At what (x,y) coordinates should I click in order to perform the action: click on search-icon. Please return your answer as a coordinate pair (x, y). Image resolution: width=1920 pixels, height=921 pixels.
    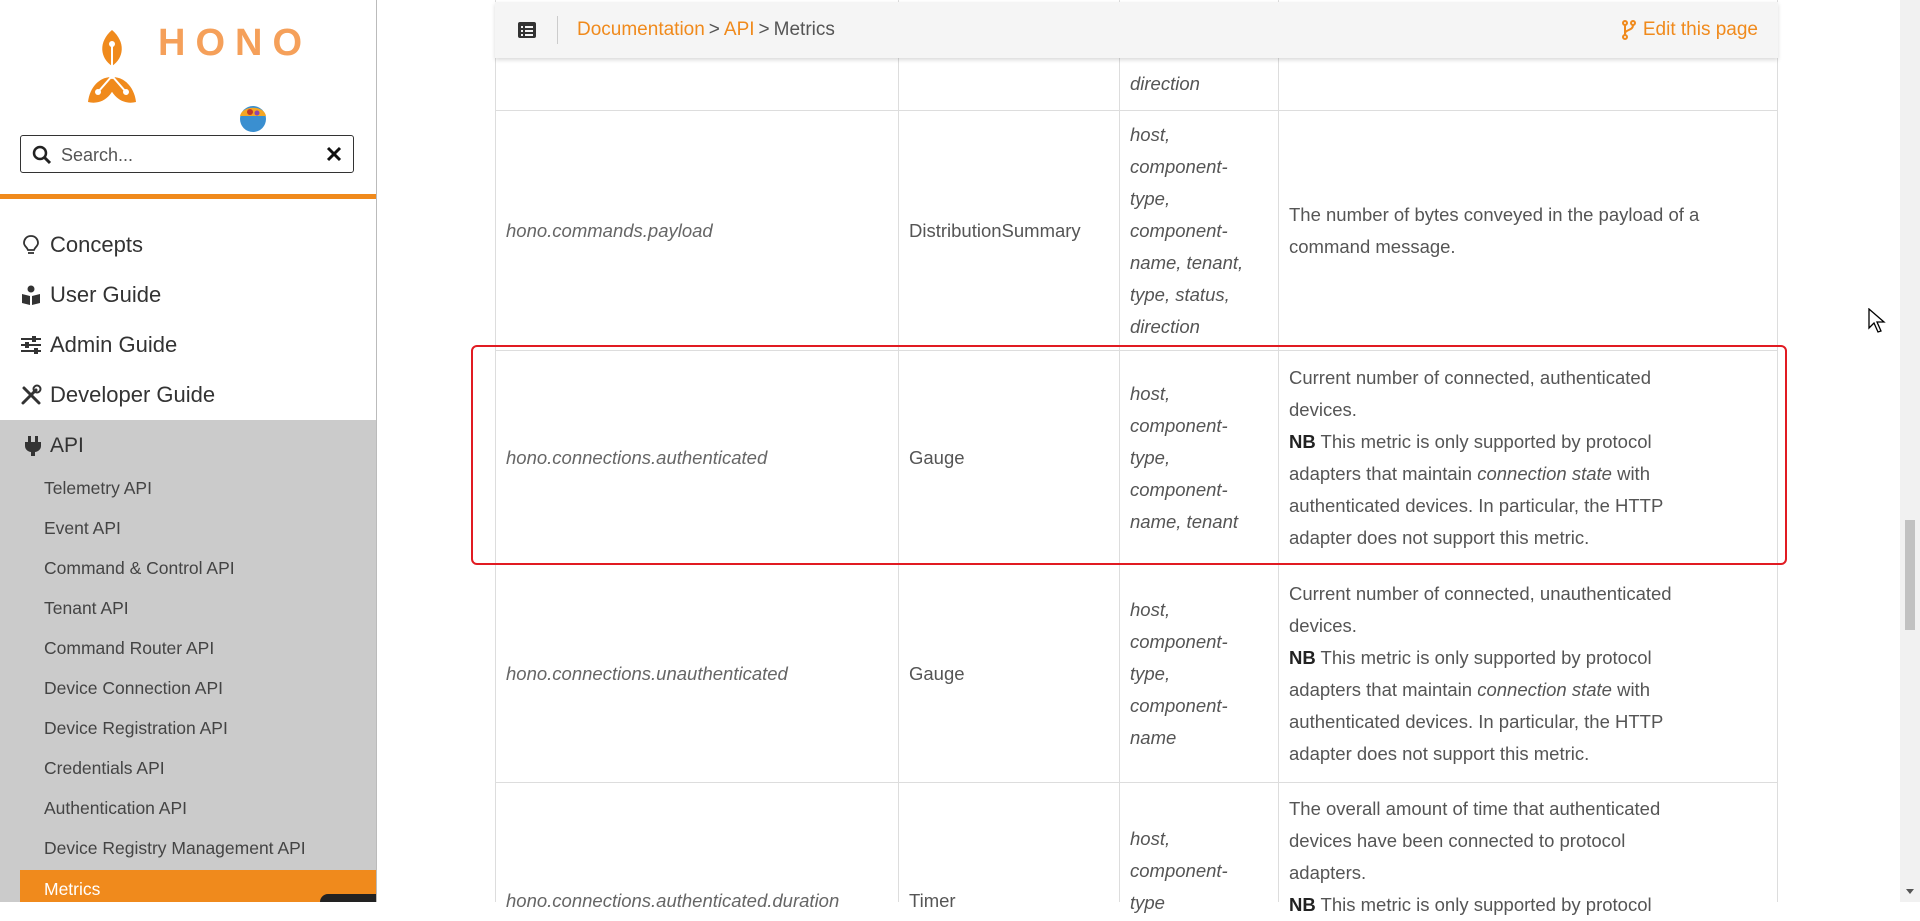
    Looking at the image, I should click on (42, 155).